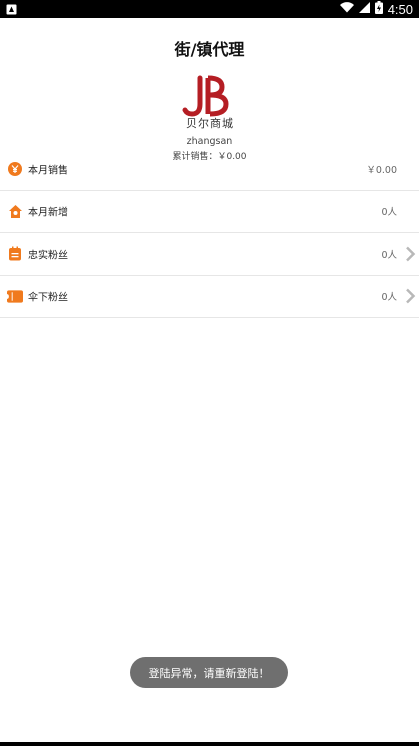 The height and width of the screenshot is (746, 419). What do you see at coordinates (210, 123) in the screenshot?
I see `logo-brand-text: 贝尔商城` at bounding box center [210, 123].